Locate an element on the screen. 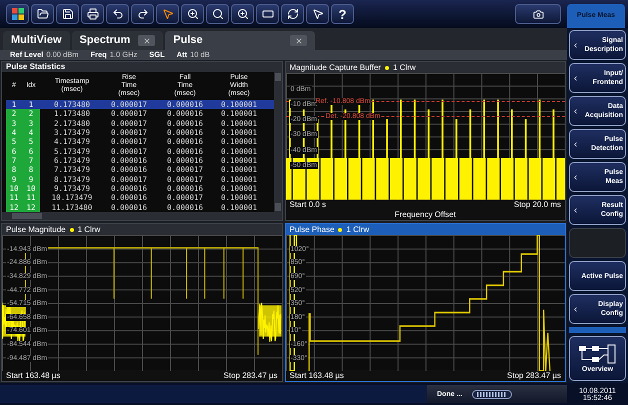 The image size is (628, 405). panel-title: Pulse Phase is located at coordinates (312, 230).